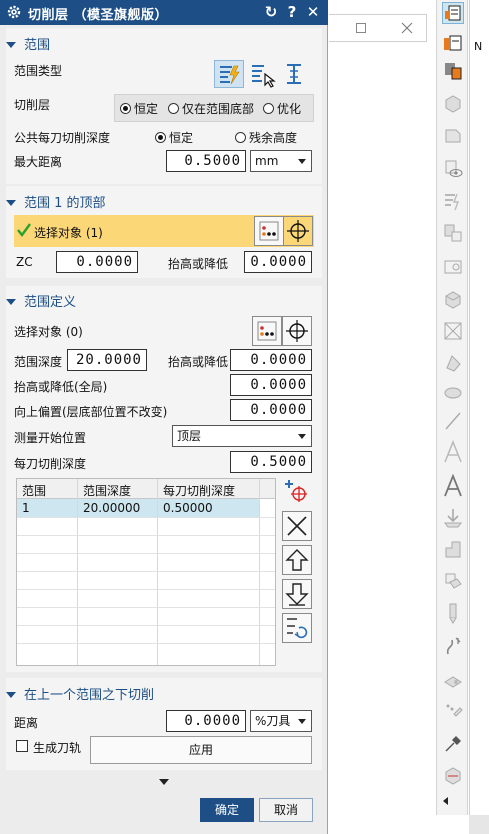  What do you see at coordinates (271, 360) in the screenshot?
I see `def-raise-input: 0.0000` at bounding box center [271, 360].